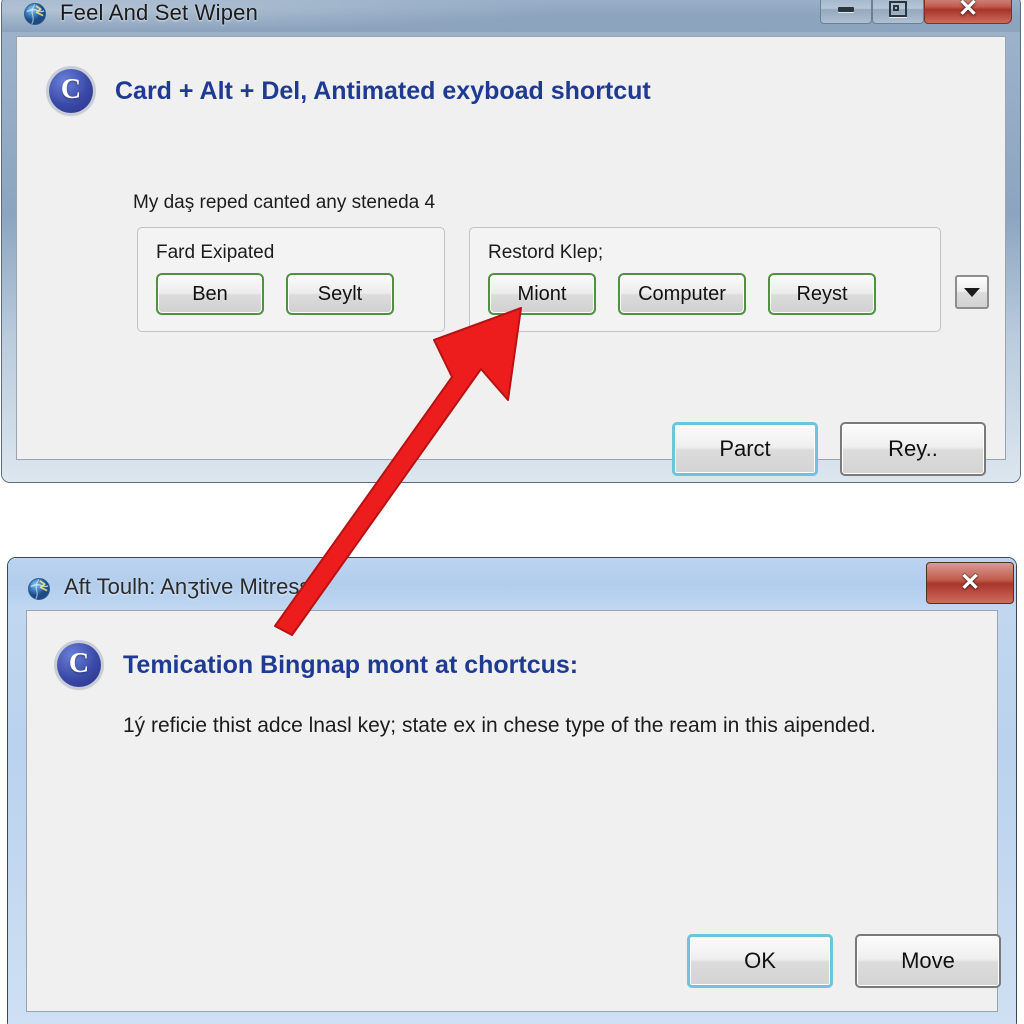  Describe the element at coordinates (351, 664) in the screenshot. I see `window2-heading: Temication Bingnap mont at chortcus:` at that location.